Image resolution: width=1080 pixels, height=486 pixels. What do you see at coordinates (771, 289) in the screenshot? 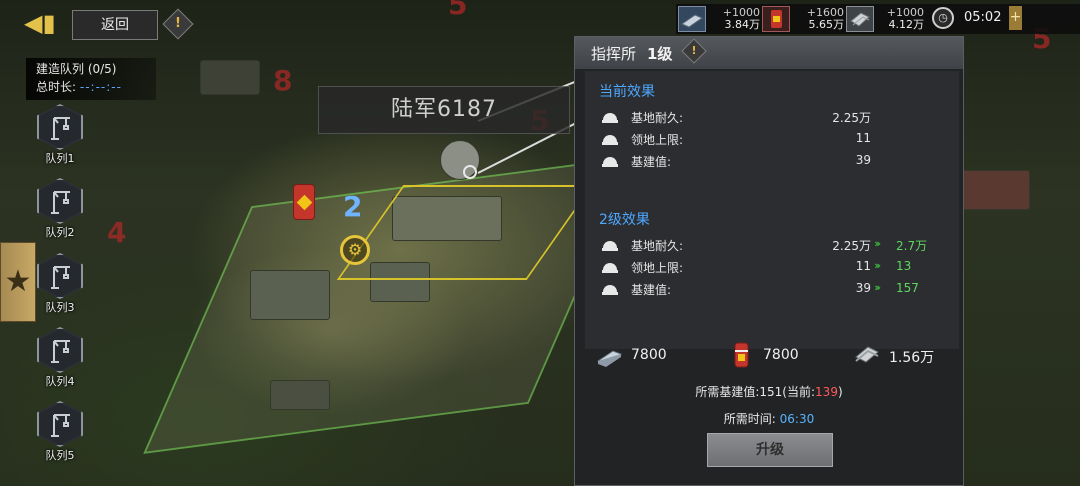
I see `effect-row: 基建值: 39 ››› 157` at bounding box center [771, 289].